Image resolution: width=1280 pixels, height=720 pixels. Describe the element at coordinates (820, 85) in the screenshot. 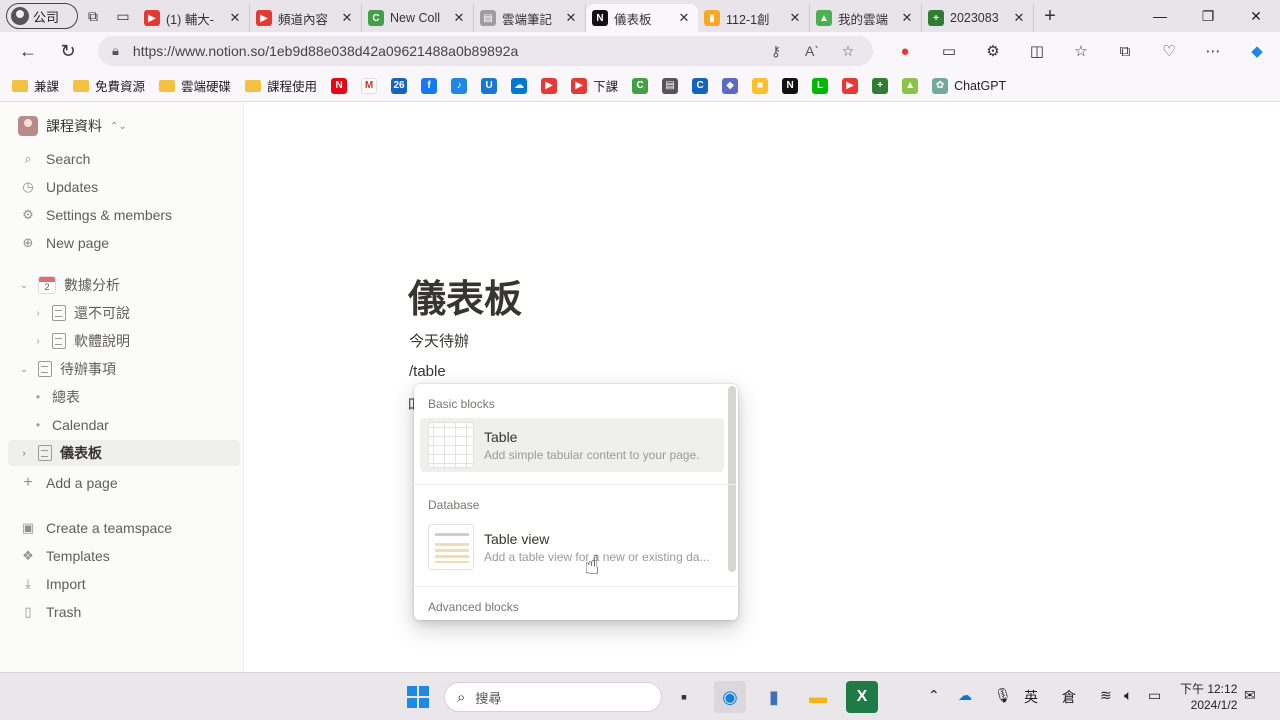

I see `bookmark-item: L` at that location.